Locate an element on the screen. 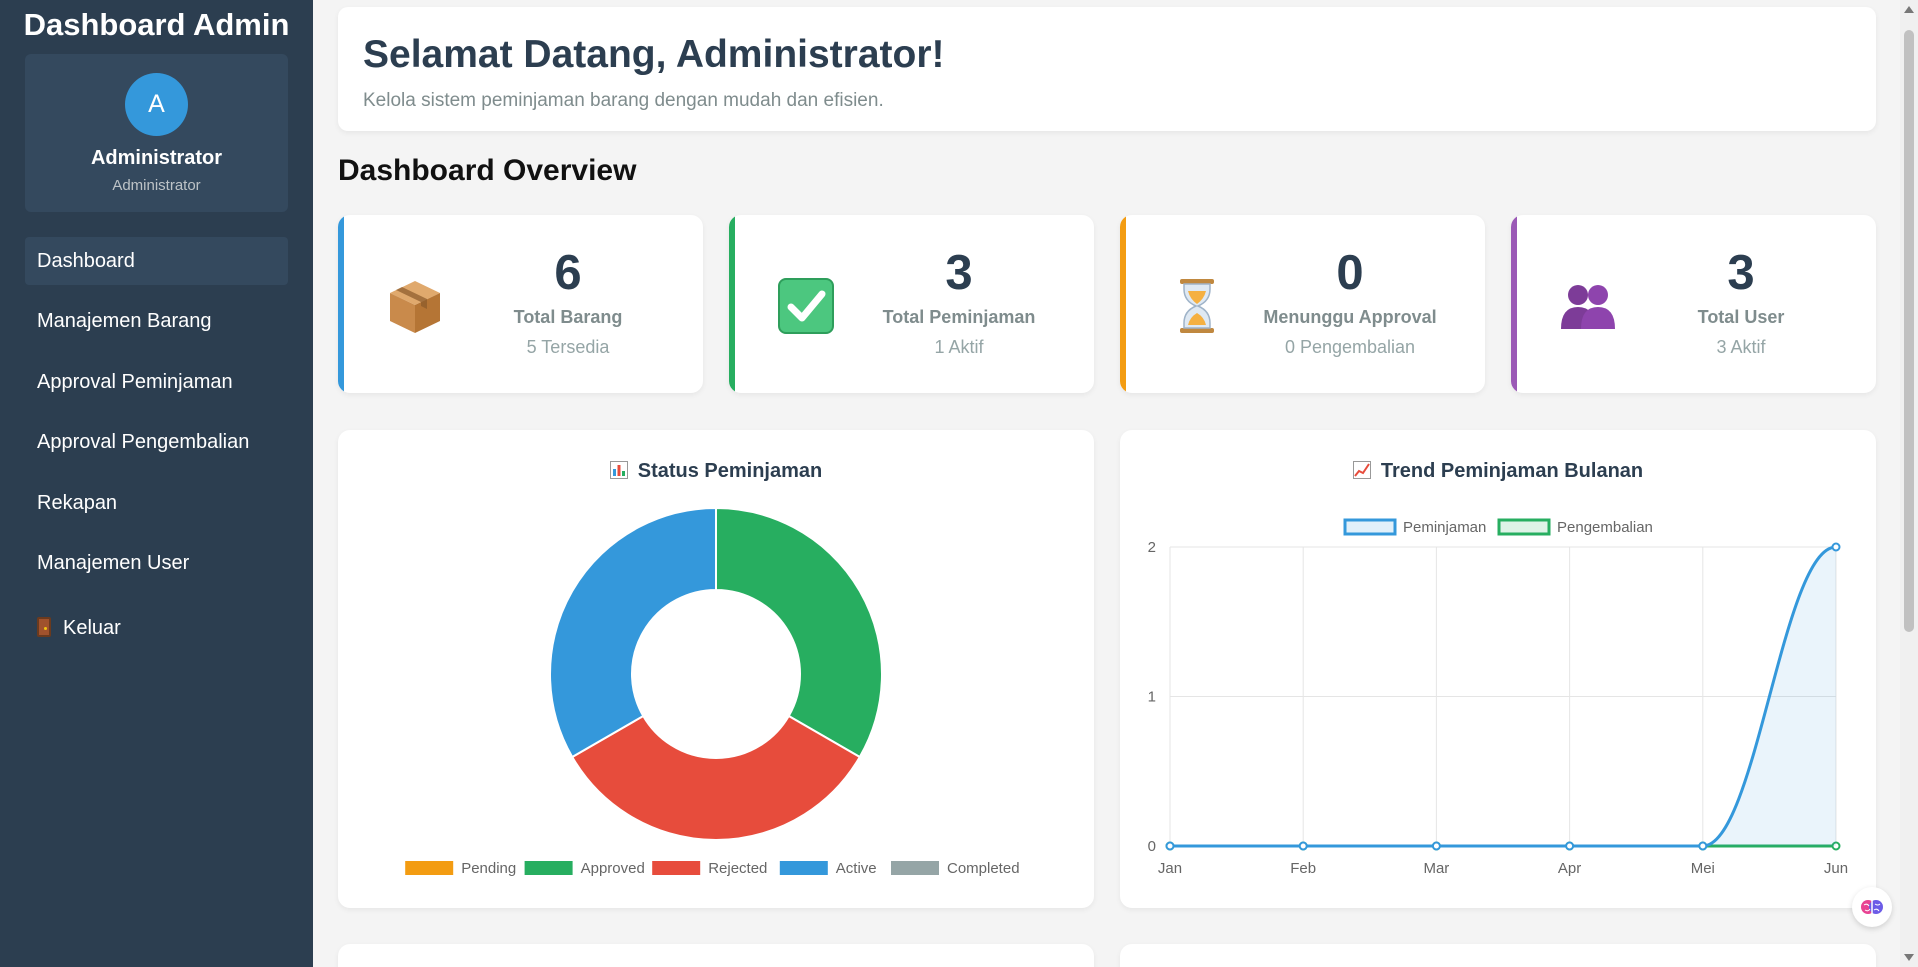 This screenshot has height=967, width=1918. stat-card-menunggu-approval: 0 Menunggu Approval 0 Pengembalian is located at coordinates (1302, 304).